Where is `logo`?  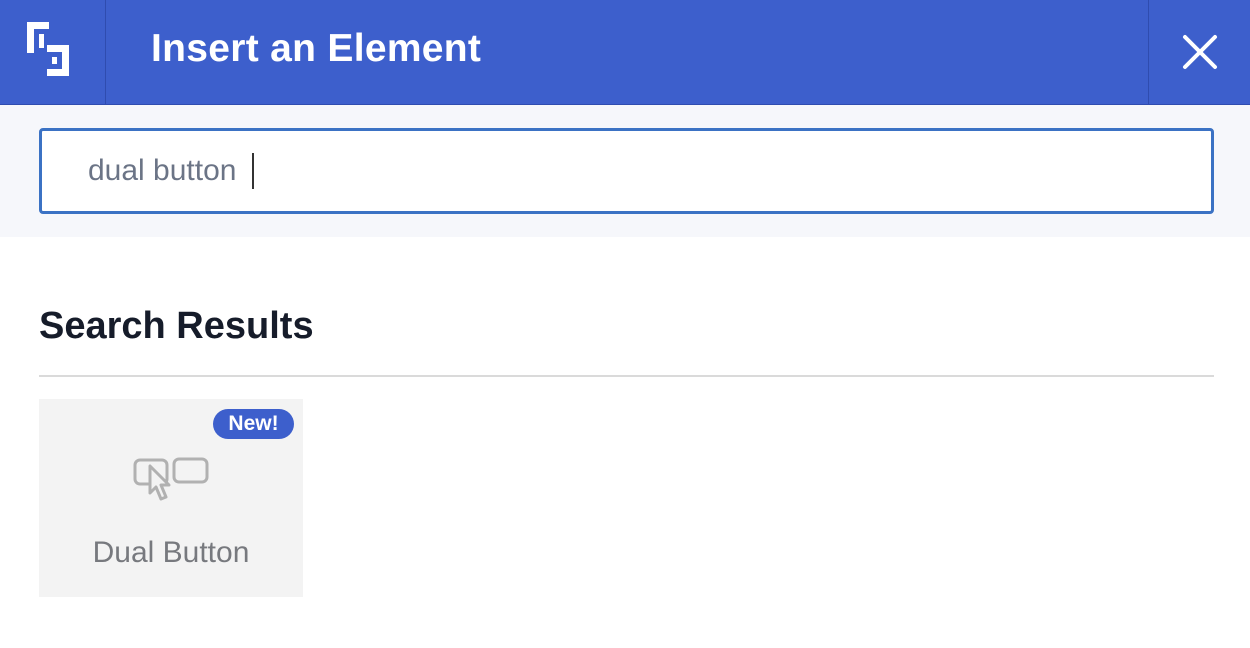 logo is located at coordinates (53, 52).